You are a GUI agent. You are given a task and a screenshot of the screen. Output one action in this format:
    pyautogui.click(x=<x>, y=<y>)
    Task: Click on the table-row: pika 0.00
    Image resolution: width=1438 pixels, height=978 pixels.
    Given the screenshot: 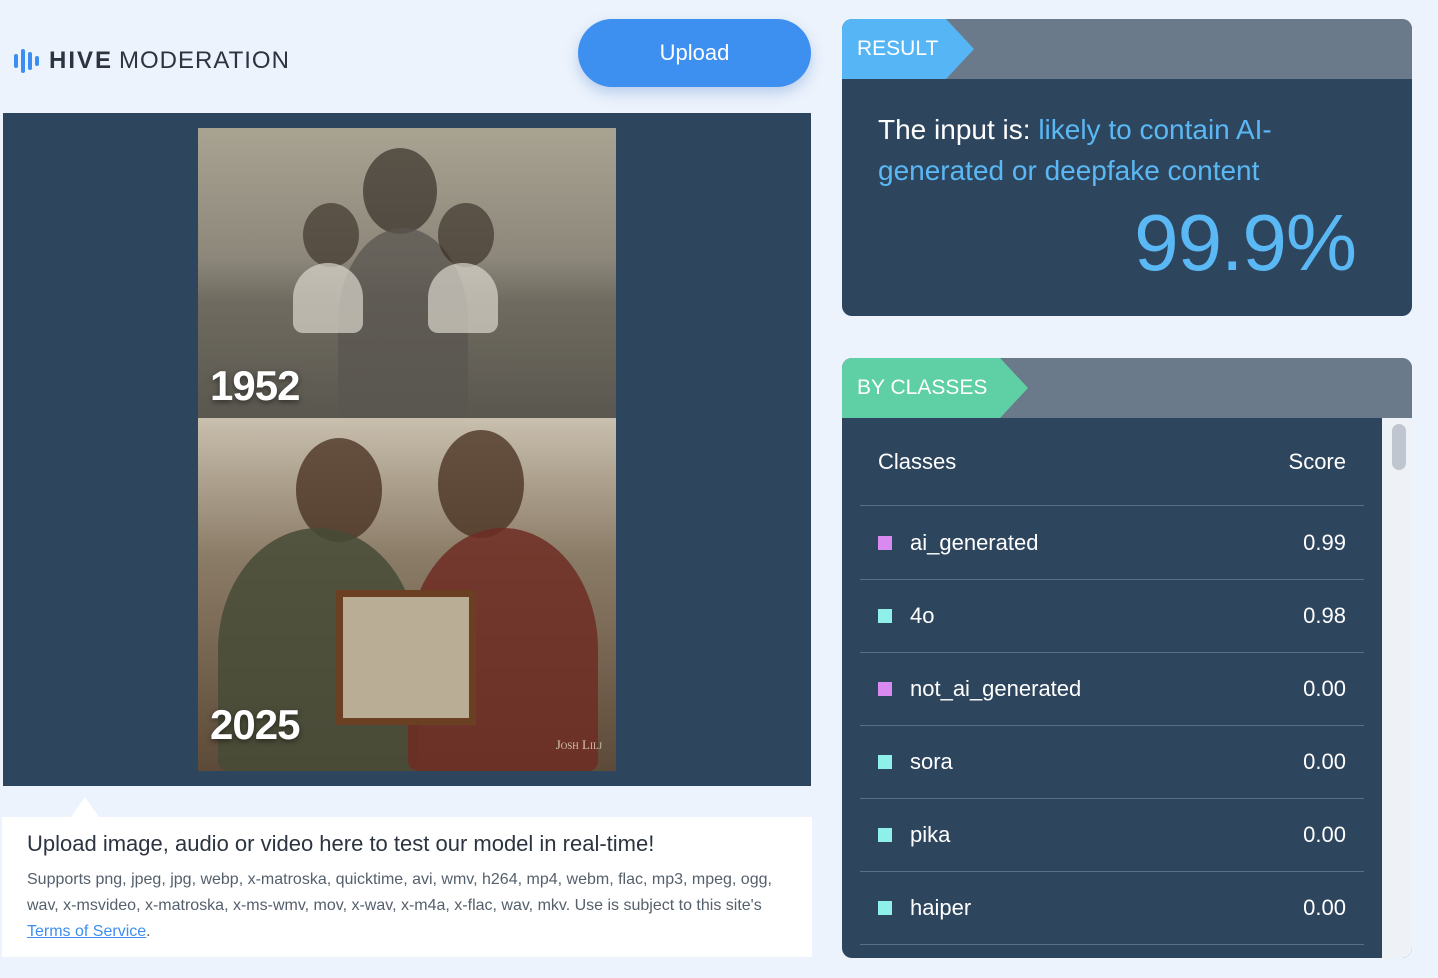 What is the action you would take?
    pyautogui.click(x=1112, y=835)
    